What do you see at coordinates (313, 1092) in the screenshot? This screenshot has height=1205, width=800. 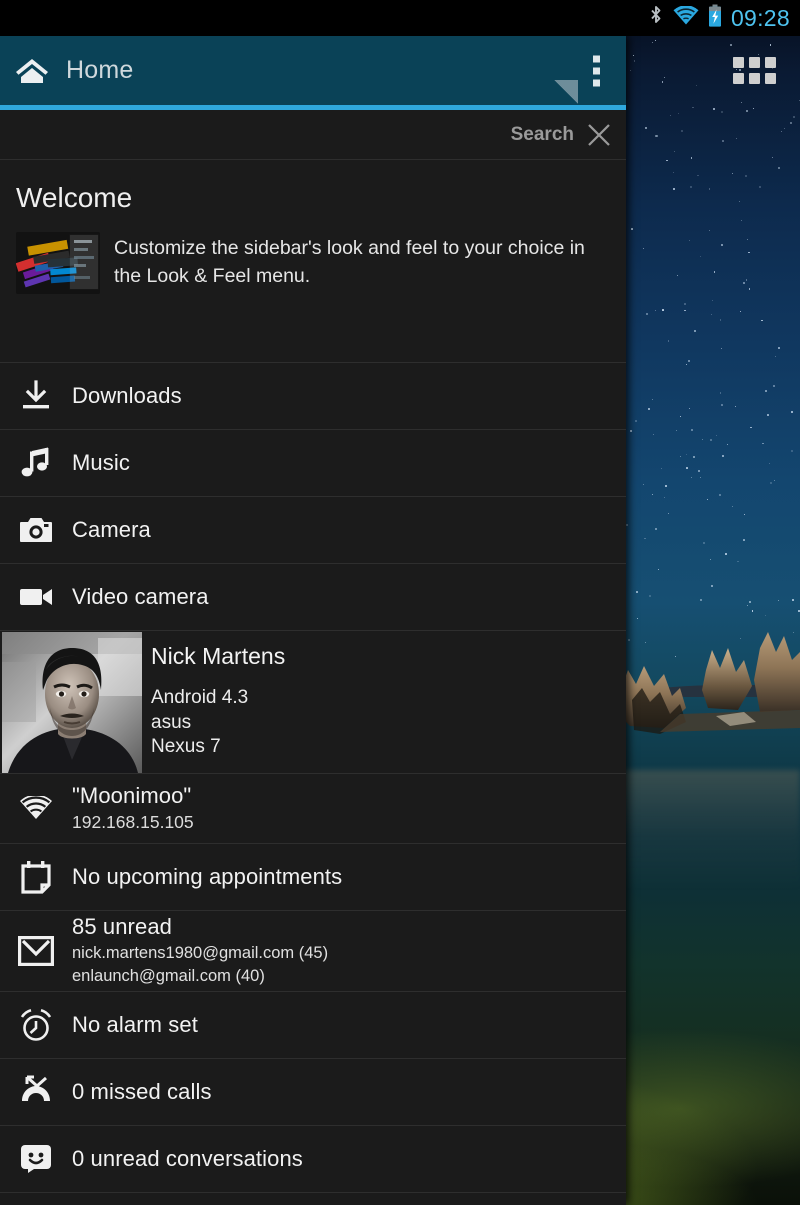 I see `sidebar-item-missed-calls: 0 missed calls` at bounding box center [313, 1092].